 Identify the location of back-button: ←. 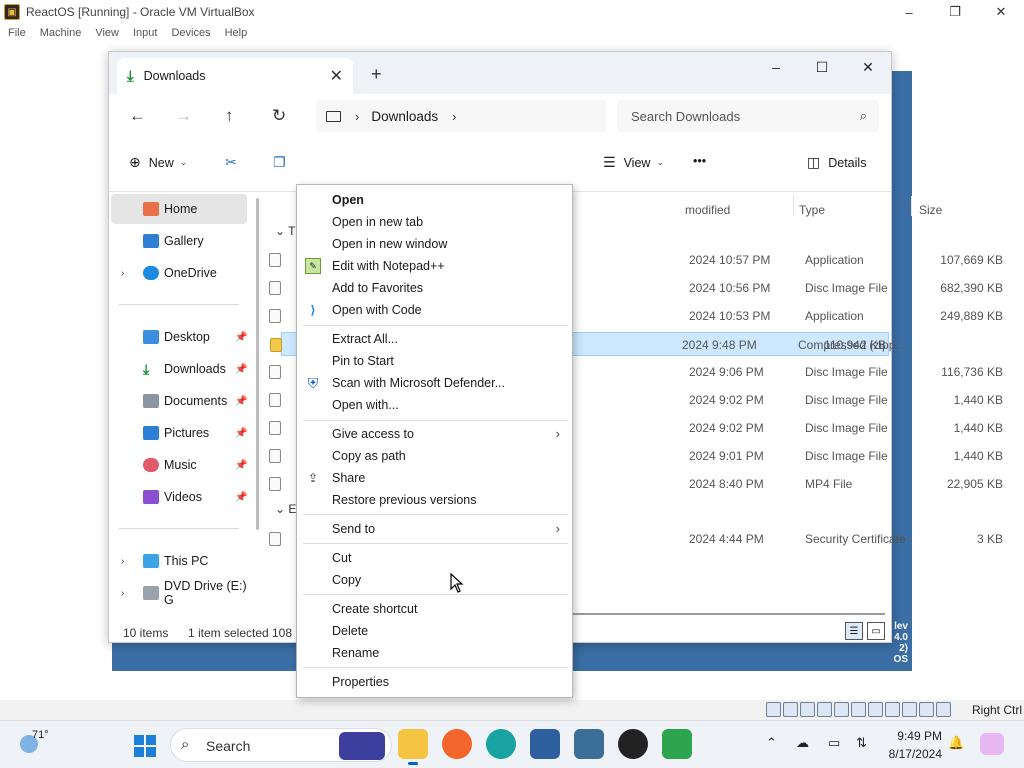
(137, 116).